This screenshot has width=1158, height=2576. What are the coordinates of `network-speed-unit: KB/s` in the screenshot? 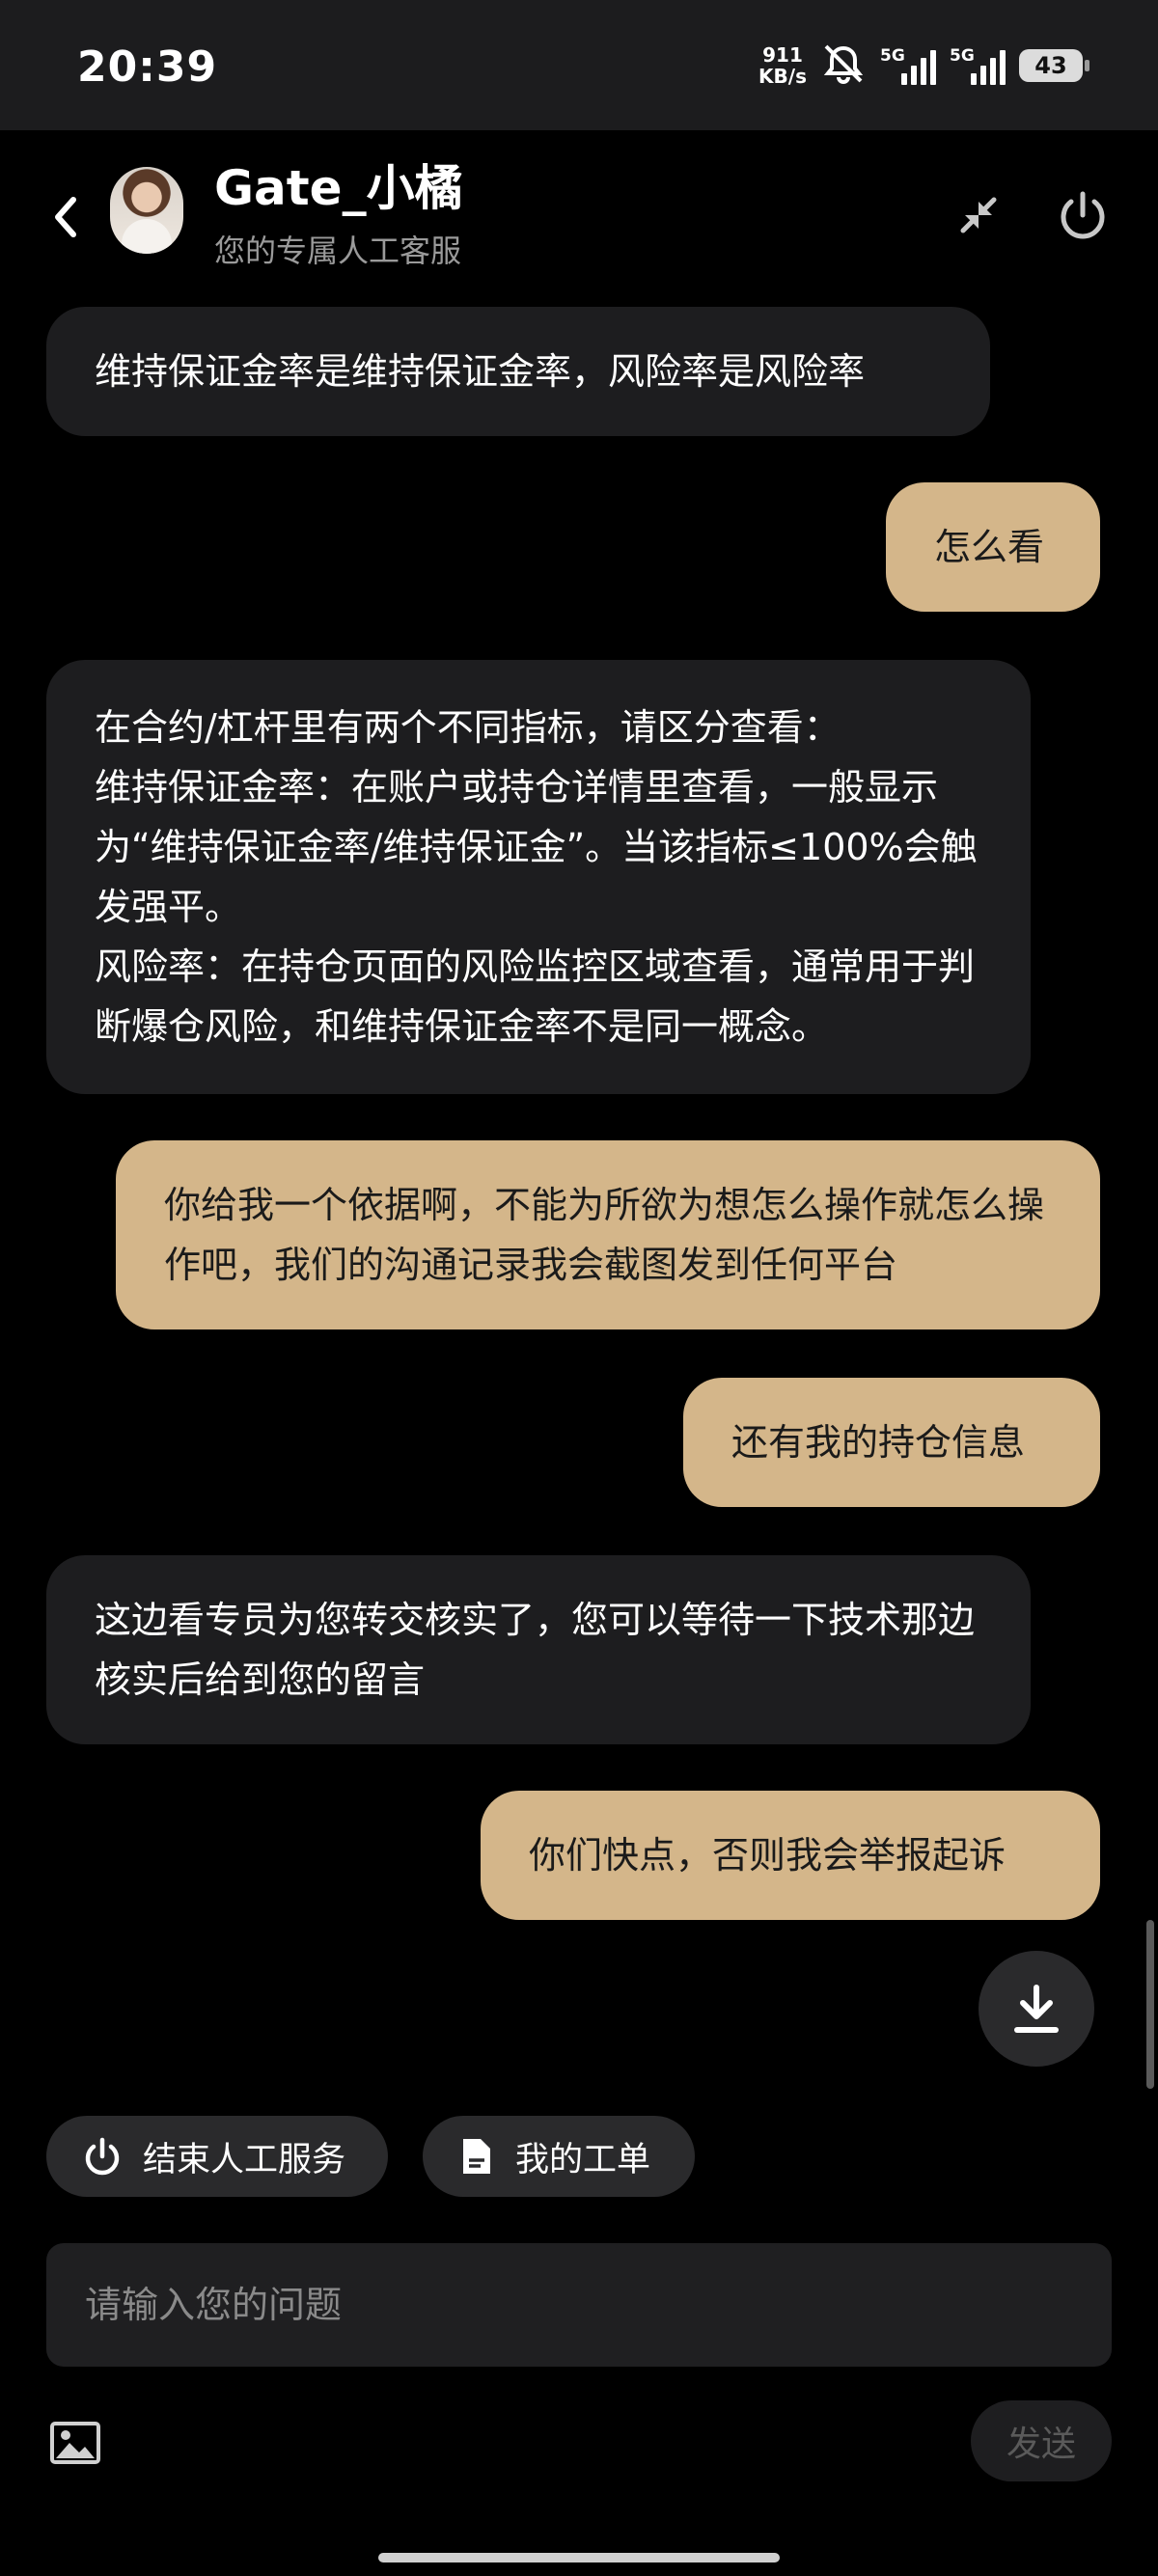 It's located at (782, 77).